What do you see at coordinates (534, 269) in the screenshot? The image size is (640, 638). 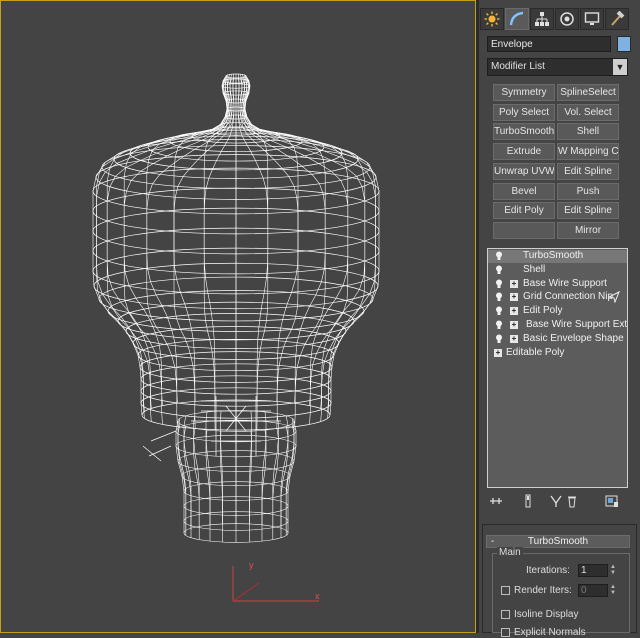 I see `stack-item-label: Shell` at bounding box center [534, 269].